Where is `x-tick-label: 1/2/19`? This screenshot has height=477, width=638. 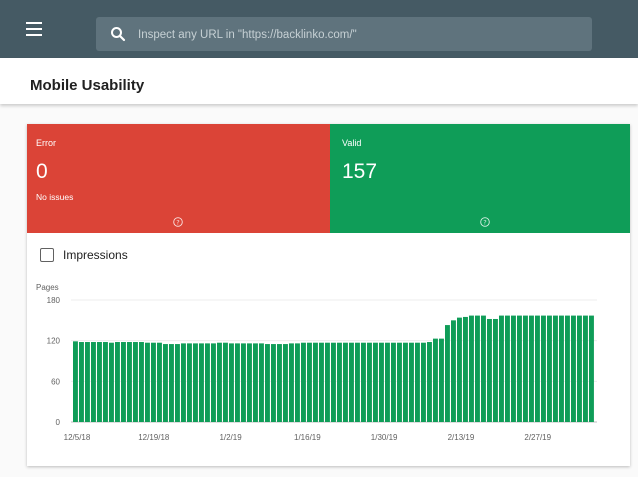
x-tick-label: 1/2/19 is located at coordinates (230, 437).